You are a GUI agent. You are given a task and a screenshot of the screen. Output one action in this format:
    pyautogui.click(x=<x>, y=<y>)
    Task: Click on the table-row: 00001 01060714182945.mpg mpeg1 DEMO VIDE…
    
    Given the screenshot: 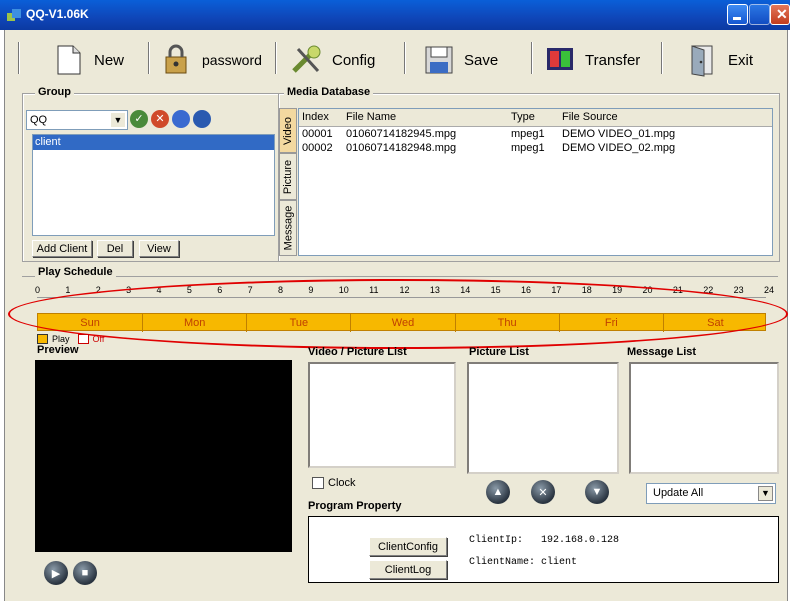 What is the action you would take?
    pyautogui.click(x=535, y=135)
    